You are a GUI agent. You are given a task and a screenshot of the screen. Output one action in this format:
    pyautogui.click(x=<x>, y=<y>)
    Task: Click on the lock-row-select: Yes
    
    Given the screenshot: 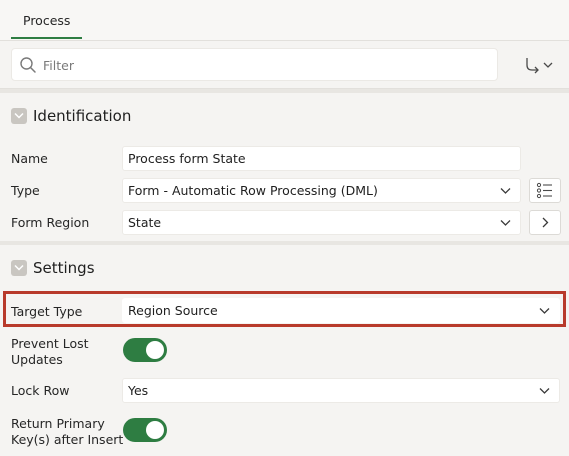 What is the action you would take?
    pyautogui.click(x=341, y=390)
    